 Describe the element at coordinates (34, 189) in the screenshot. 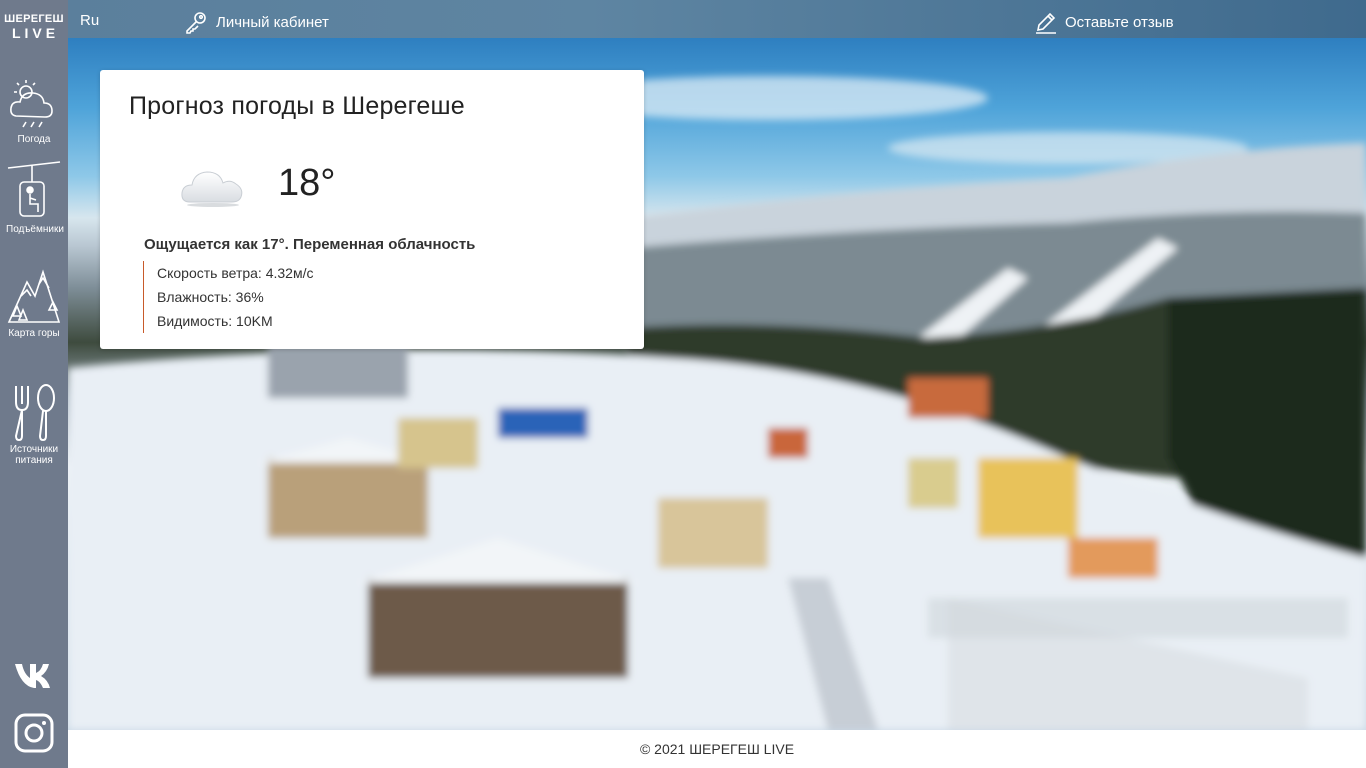

I see `ski-lift-icon` at that location.